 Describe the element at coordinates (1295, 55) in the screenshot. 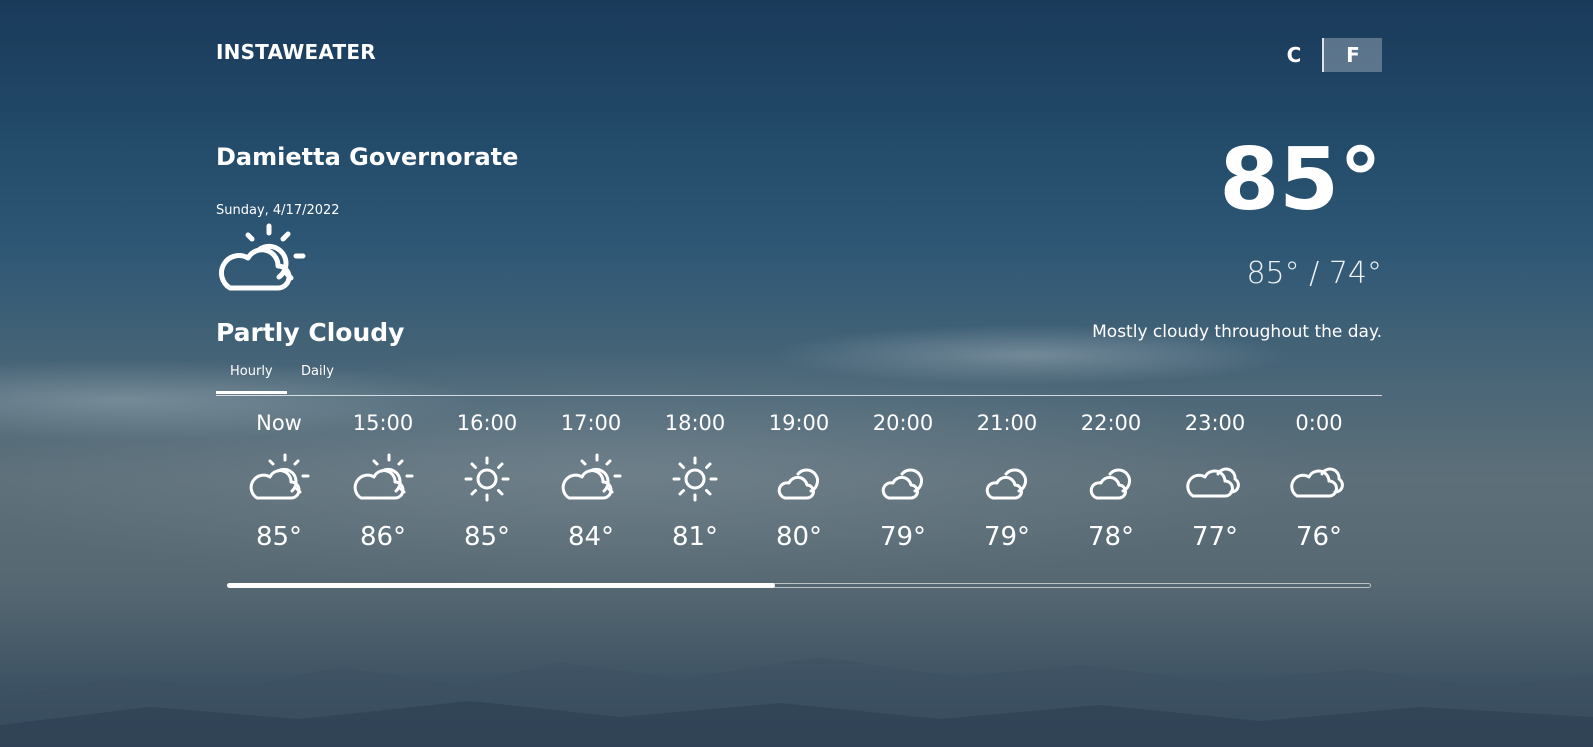

I see `celsius-button: C` at that location.